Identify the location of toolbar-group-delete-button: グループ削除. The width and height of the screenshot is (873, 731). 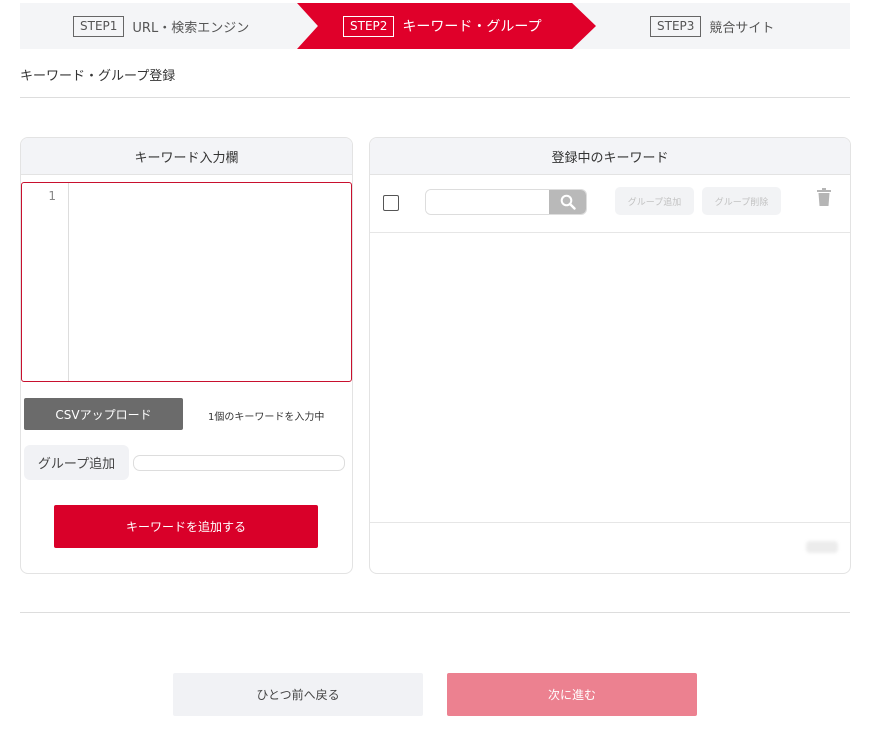
(741, 201).